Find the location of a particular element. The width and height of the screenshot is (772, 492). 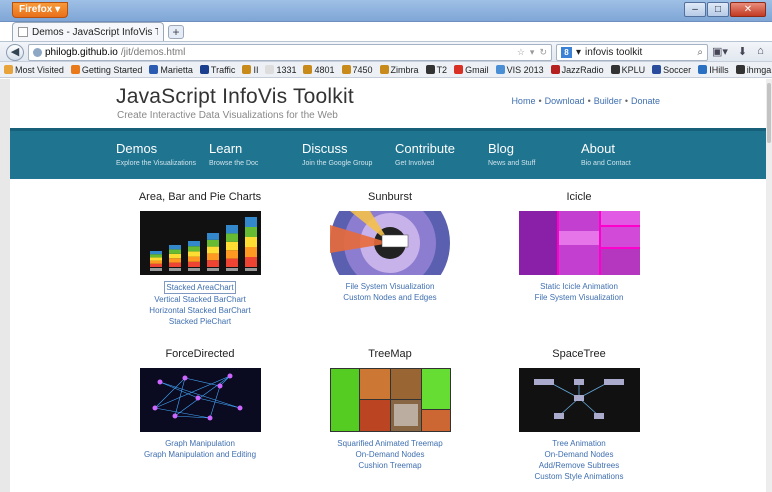

bookmark-item: T2 is located at coordinates (436, 69).